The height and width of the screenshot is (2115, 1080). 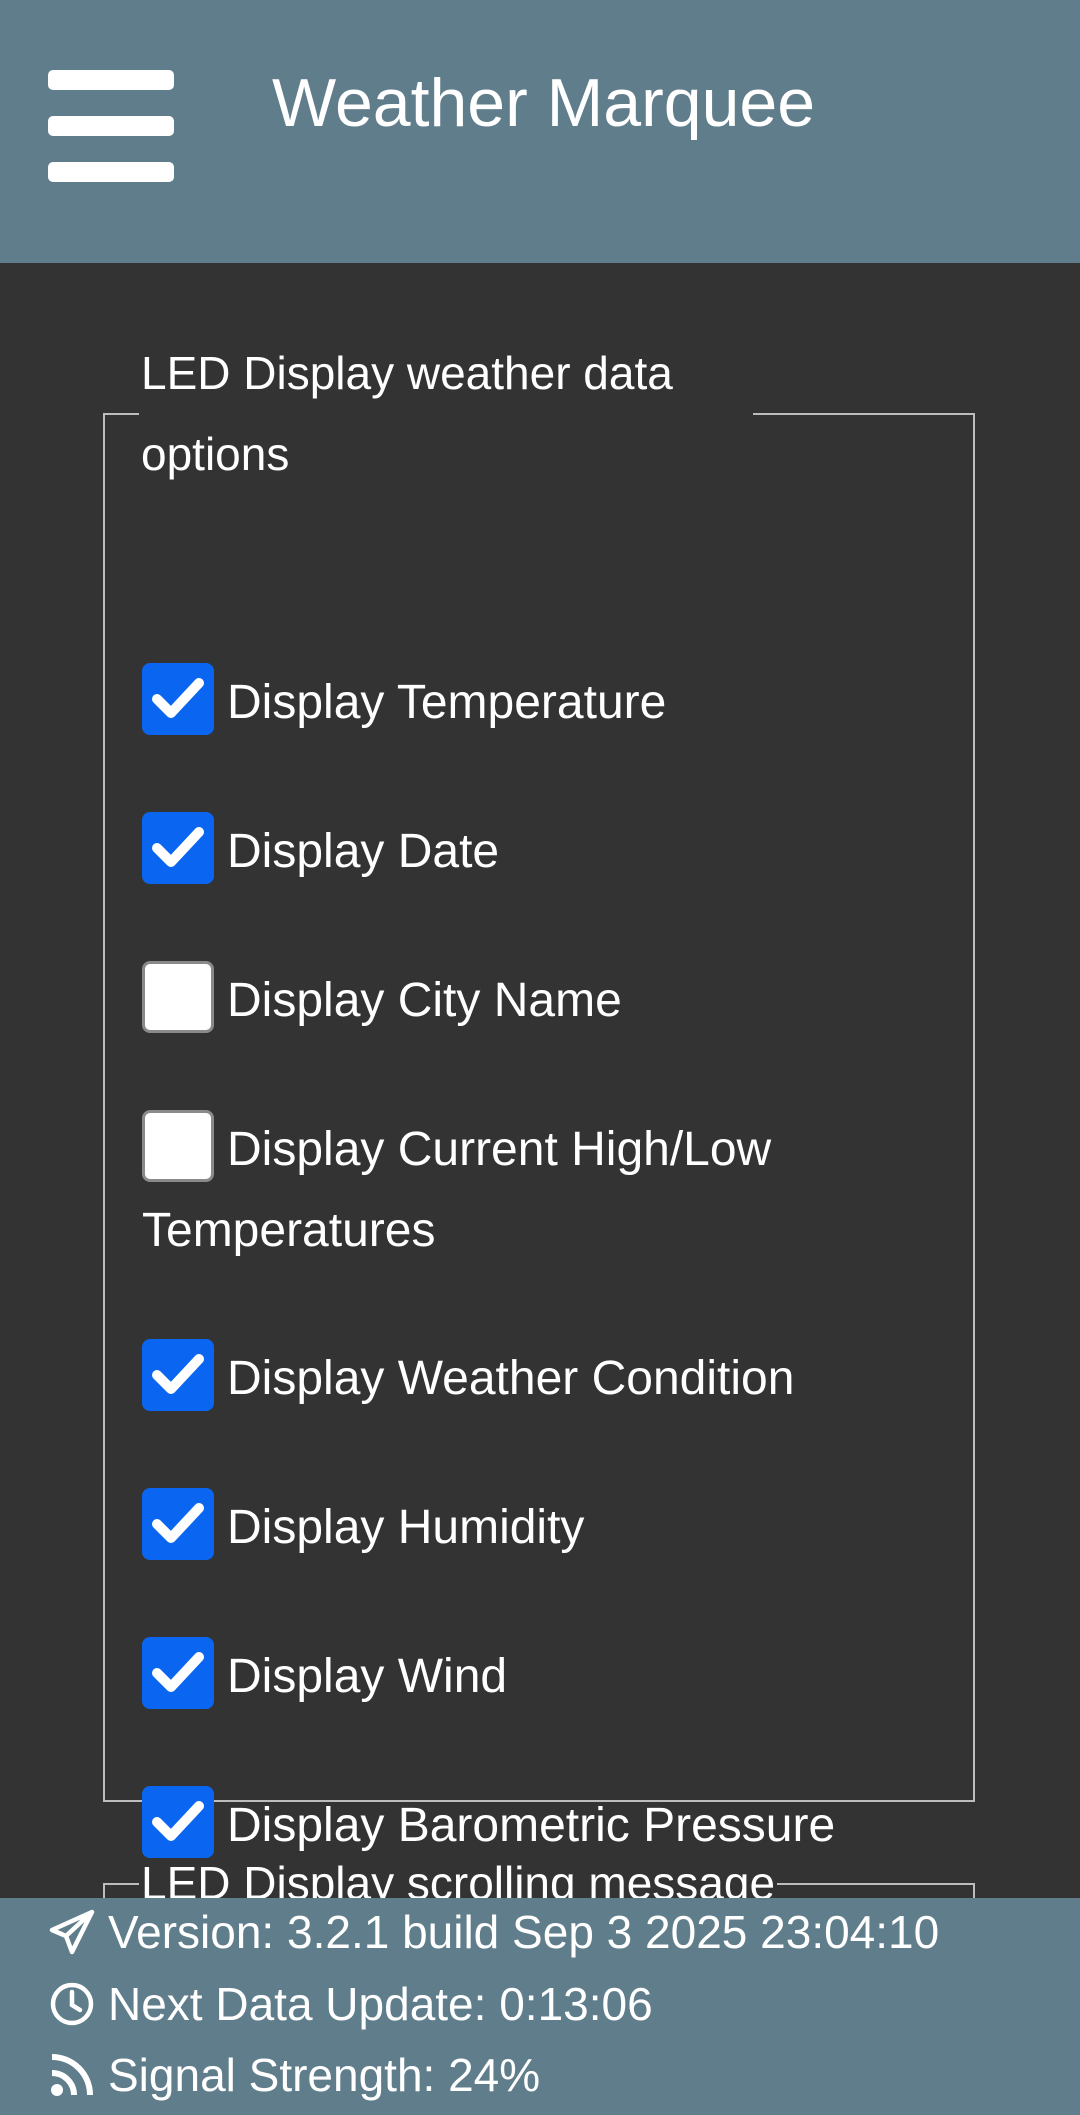 What do you see at coordinates (324, 2075) in the screenshot?
I see `signal-text: Signal Strength: 24%` at bounding box center [324, 2075].